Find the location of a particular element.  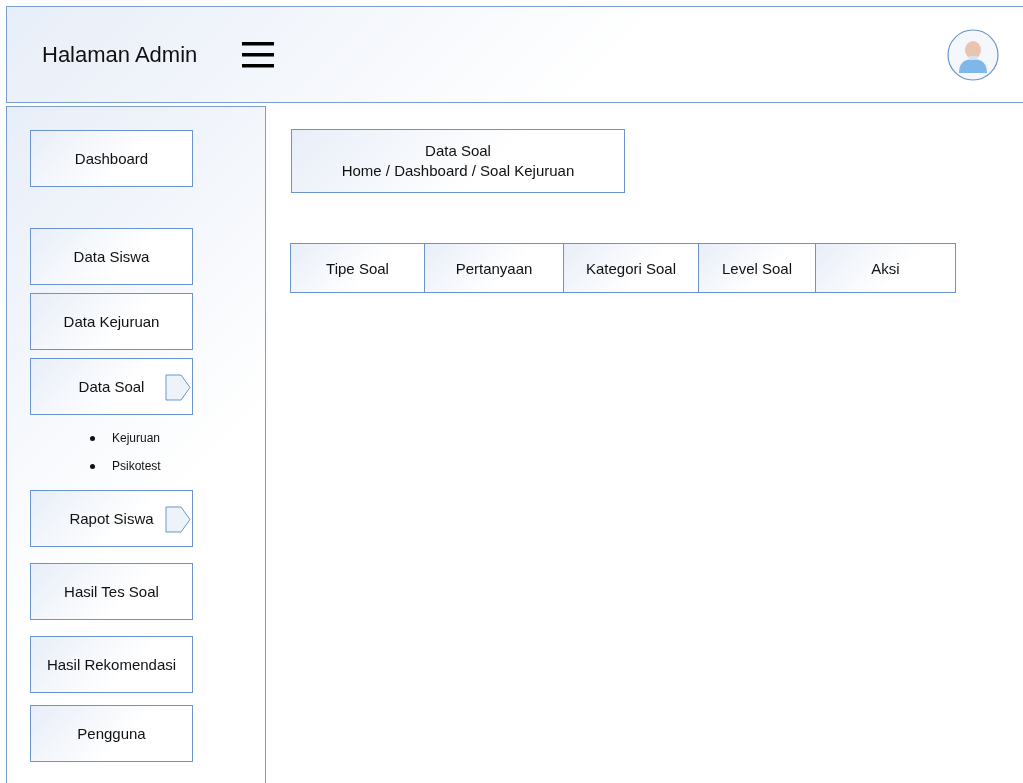

sidebar-item: Data Siswa is located at coordinates (111, 256).